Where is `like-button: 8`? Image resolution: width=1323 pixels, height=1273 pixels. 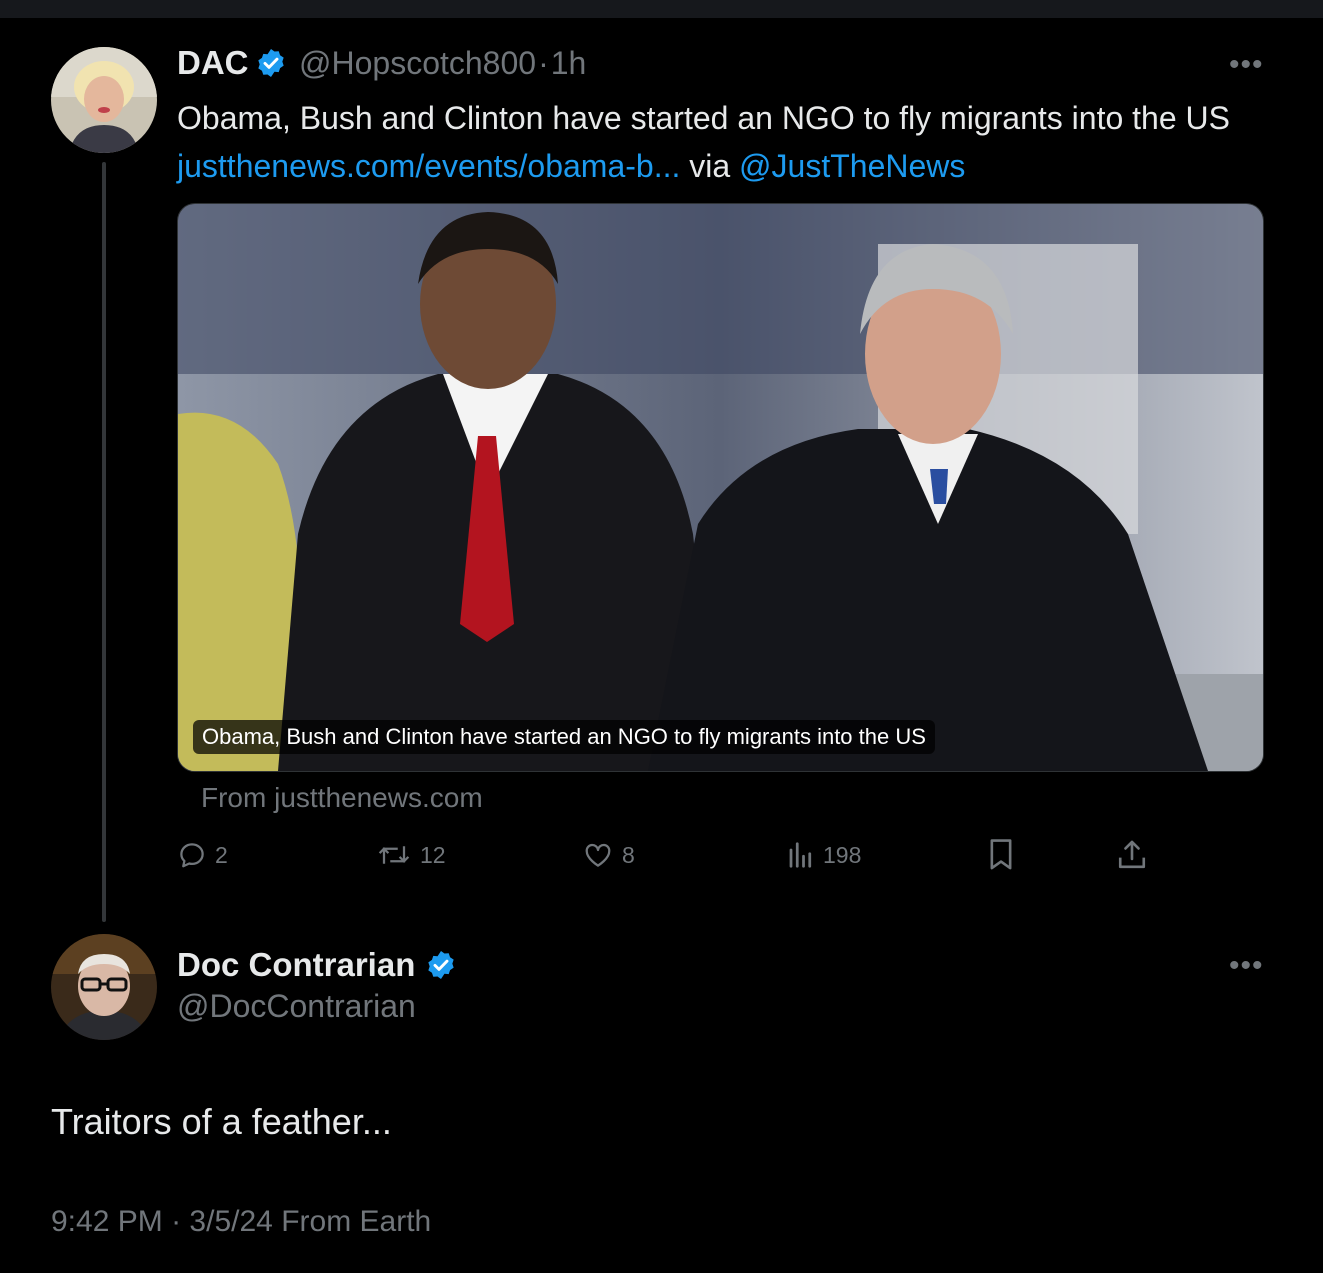
like-button: 8 is located at coordinates (608, 855).